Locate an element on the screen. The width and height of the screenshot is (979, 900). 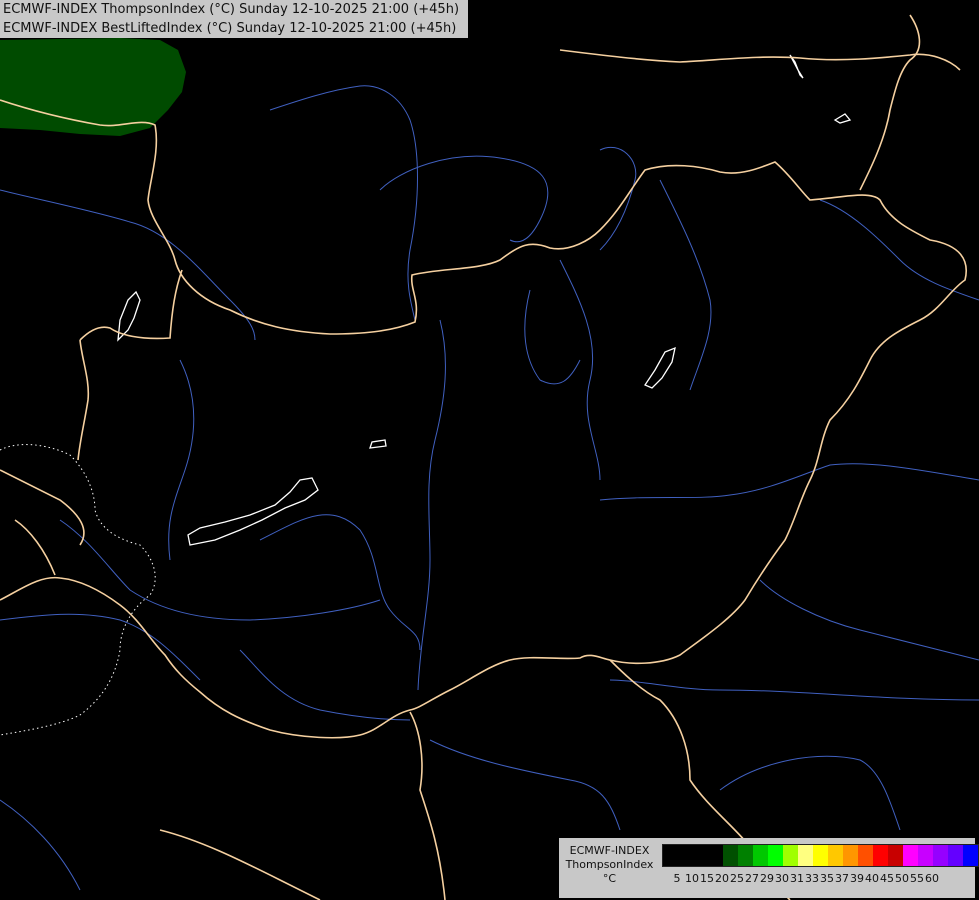
legend-tick-label: 39 is located at coordinates (857, 878).